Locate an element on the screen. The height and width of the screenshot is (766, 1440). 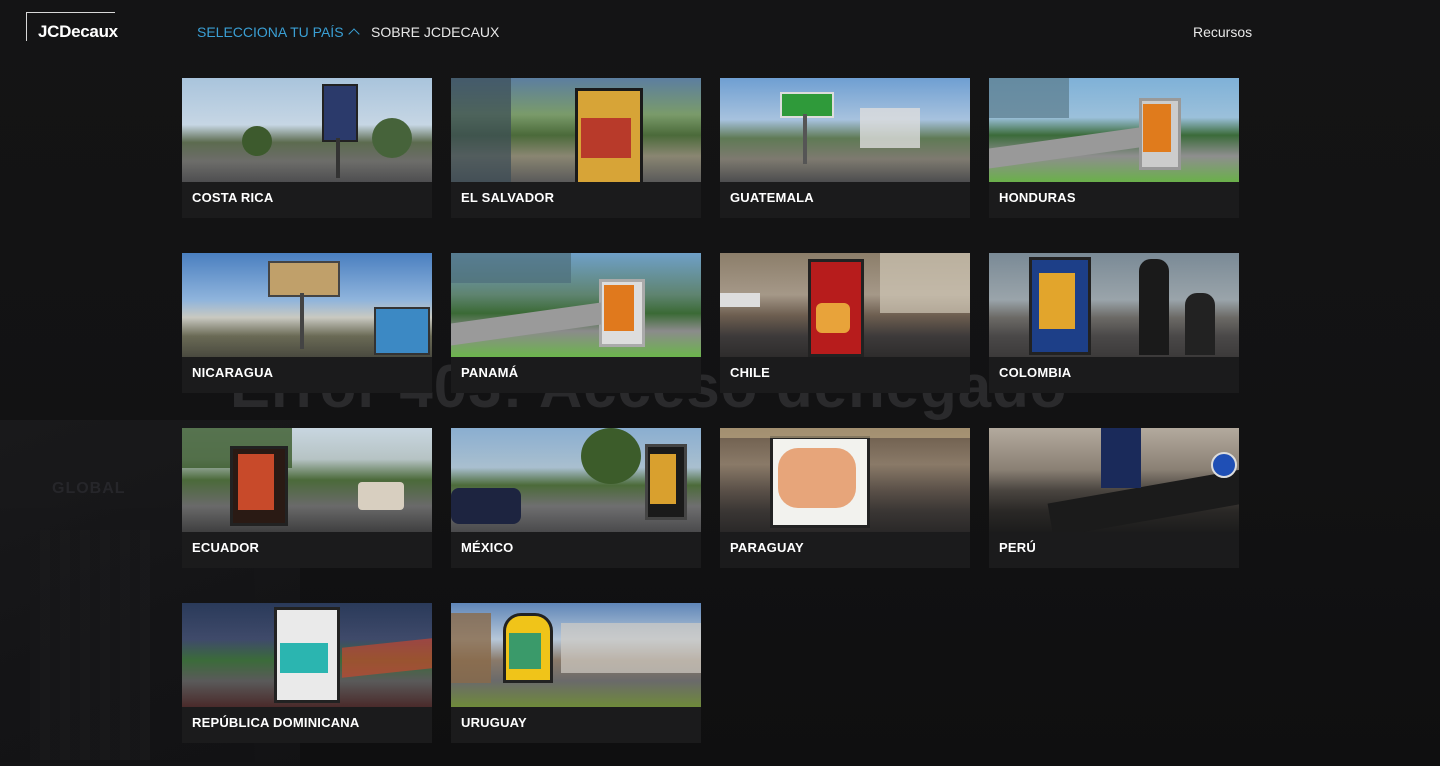
country-card-panama: PANAMÁ is located at coordinates (576, 323).